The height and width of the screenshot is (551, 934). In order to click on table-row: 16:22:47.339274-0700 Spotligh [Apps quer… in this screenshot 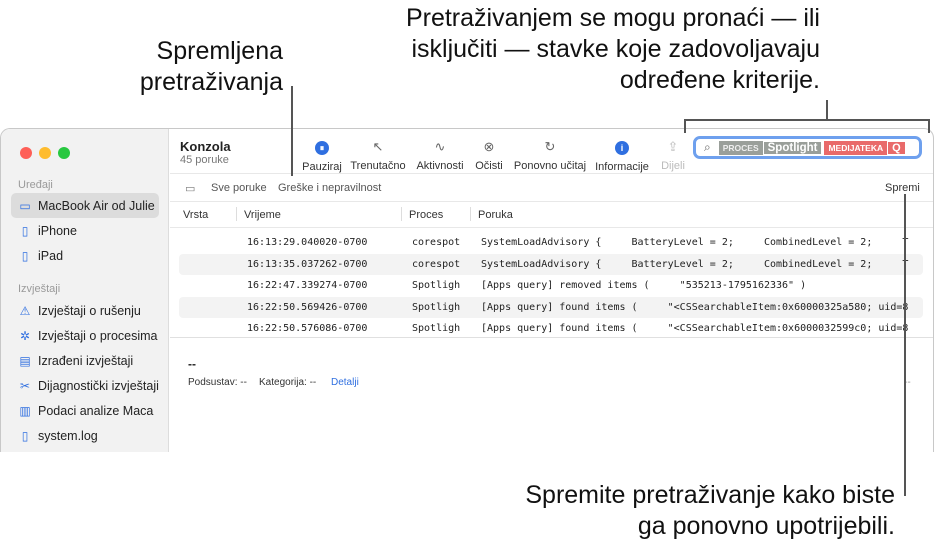, I will do `click(551, 285)`.